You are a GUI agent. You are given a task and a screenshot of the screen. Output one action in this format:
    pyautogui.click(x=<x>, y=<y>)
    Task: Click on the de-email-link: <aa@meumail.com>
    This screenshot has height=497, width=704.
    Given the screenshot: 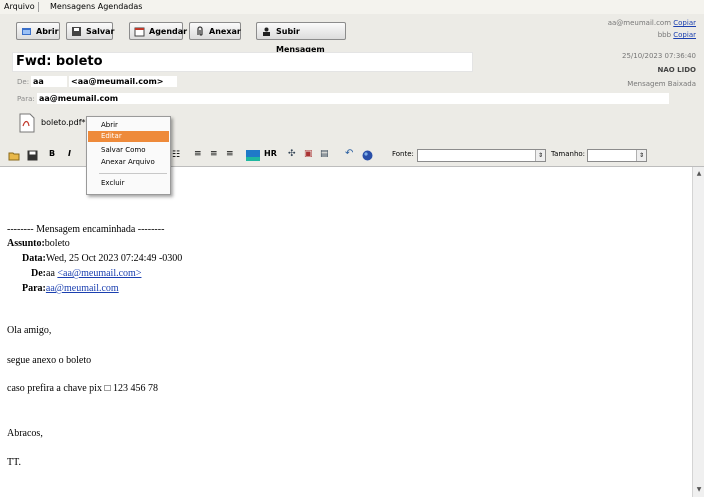 What is the action you would take?
    pyautogui.click(x=99, y=273)
    